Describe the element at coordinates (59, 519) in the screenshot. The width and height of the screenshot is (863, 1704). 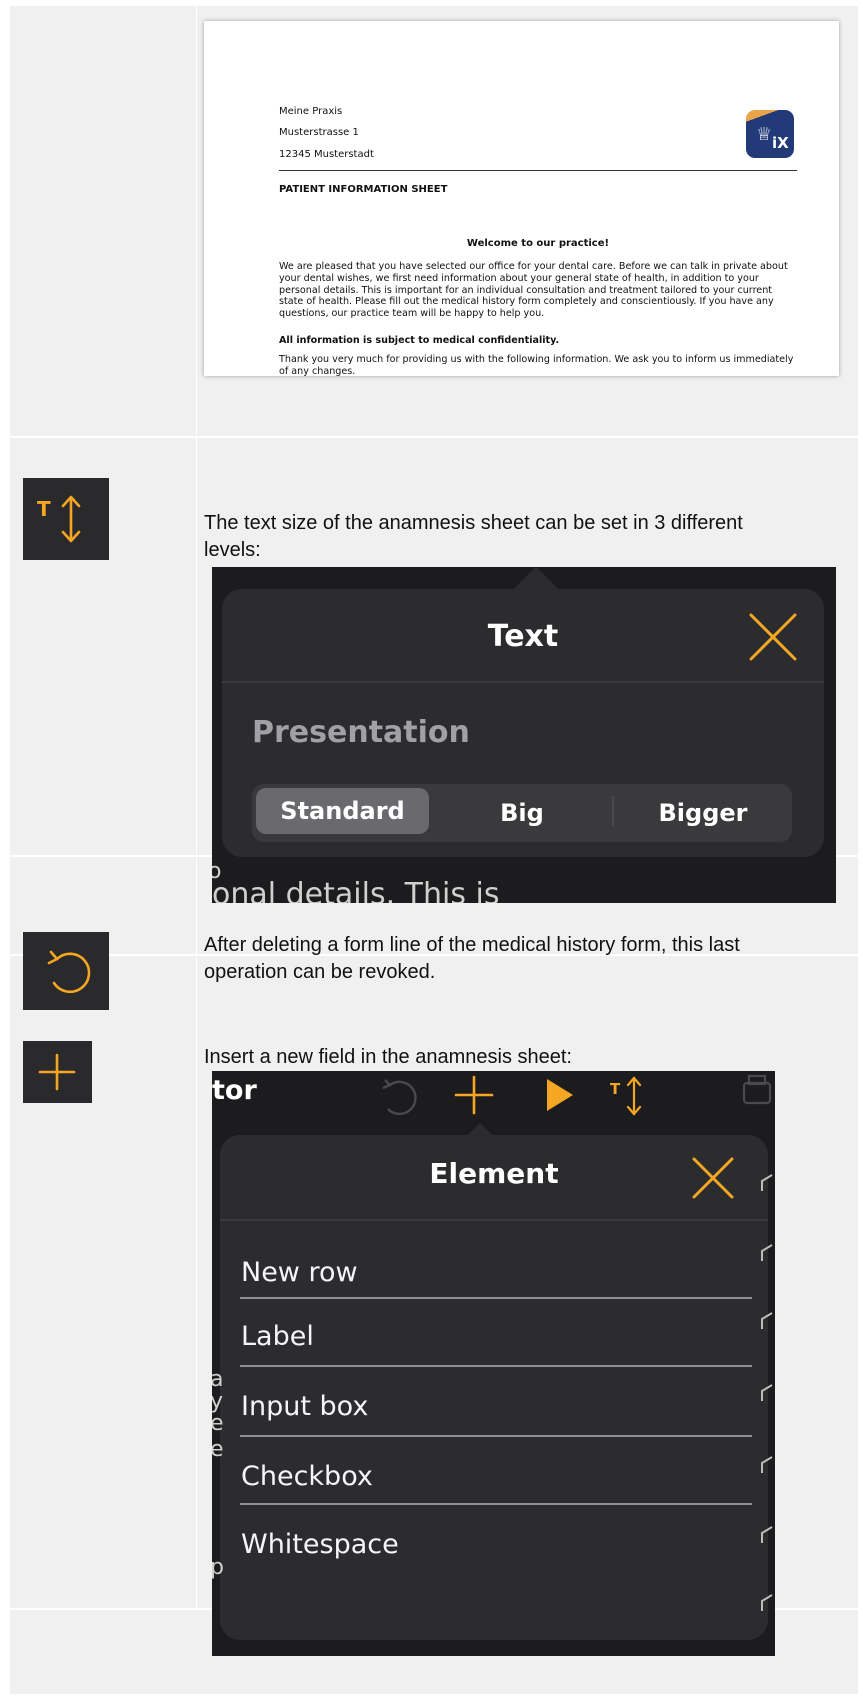
I see `text-size-icon: T` at that location.